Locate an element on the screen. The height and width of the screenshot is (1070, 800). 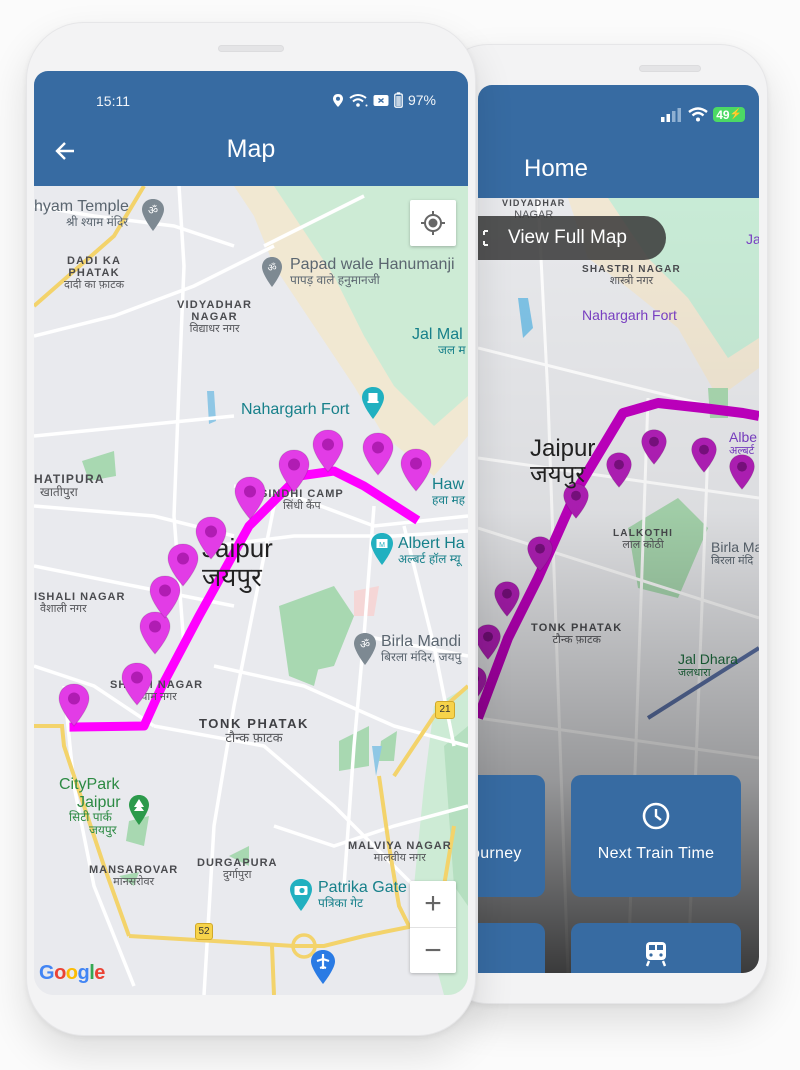
zoom-in-button: + is located at coordinates (433, 904).